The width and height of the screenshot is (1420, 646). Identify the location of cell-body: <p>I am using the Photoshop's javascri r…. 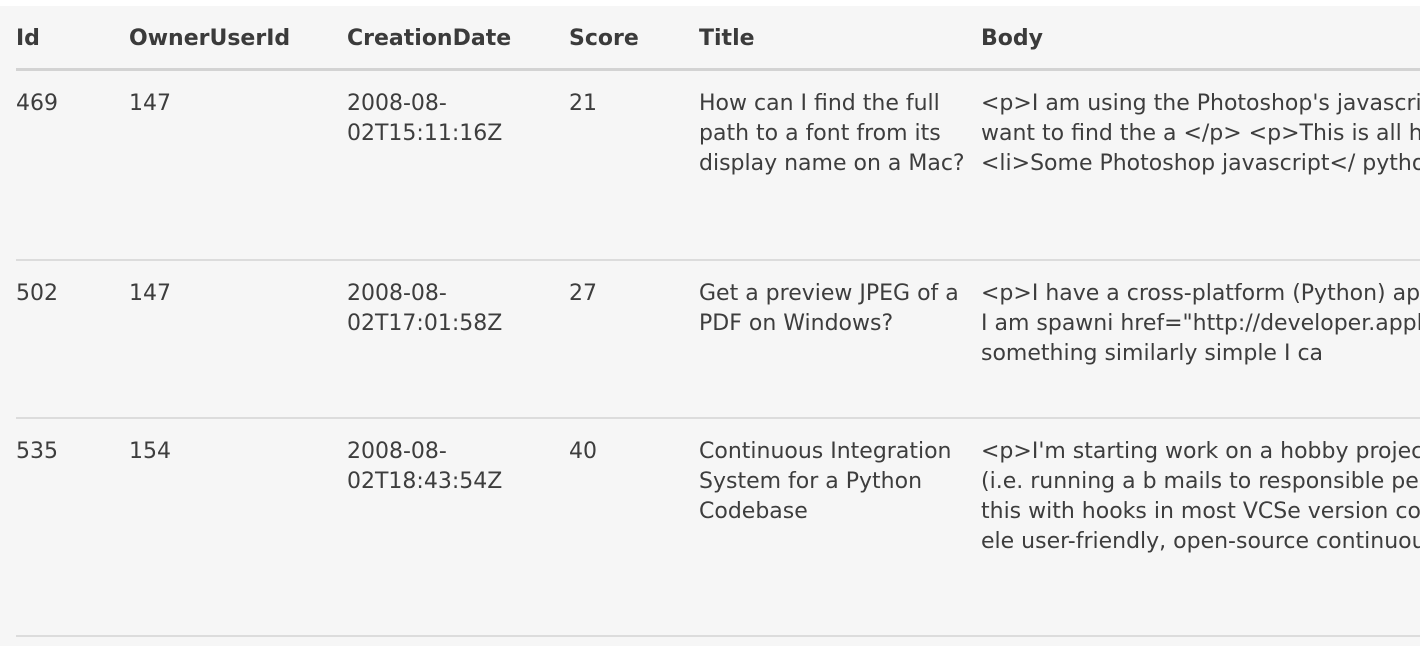
(1200, 165).